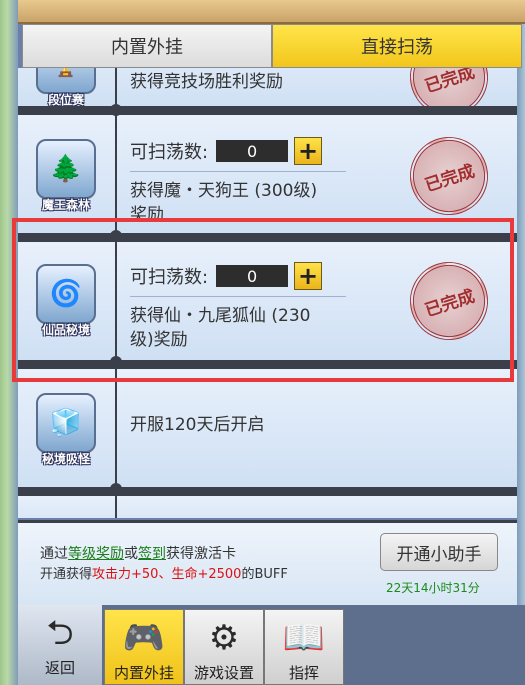  What do you see at coordinates (169, 152) in the screenshot?
I see `sweep-count-label: 可扫荡数:` at bounding box center [169, 152].